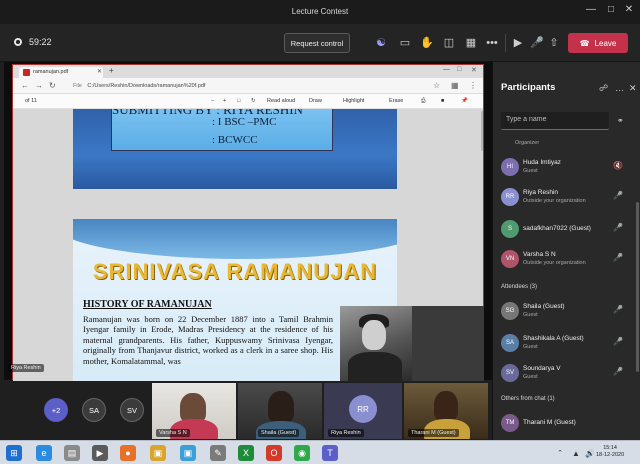 The width and height of the screenshot is (640, 464). I want to click on paint-icon: ✎, so click(218, 453).